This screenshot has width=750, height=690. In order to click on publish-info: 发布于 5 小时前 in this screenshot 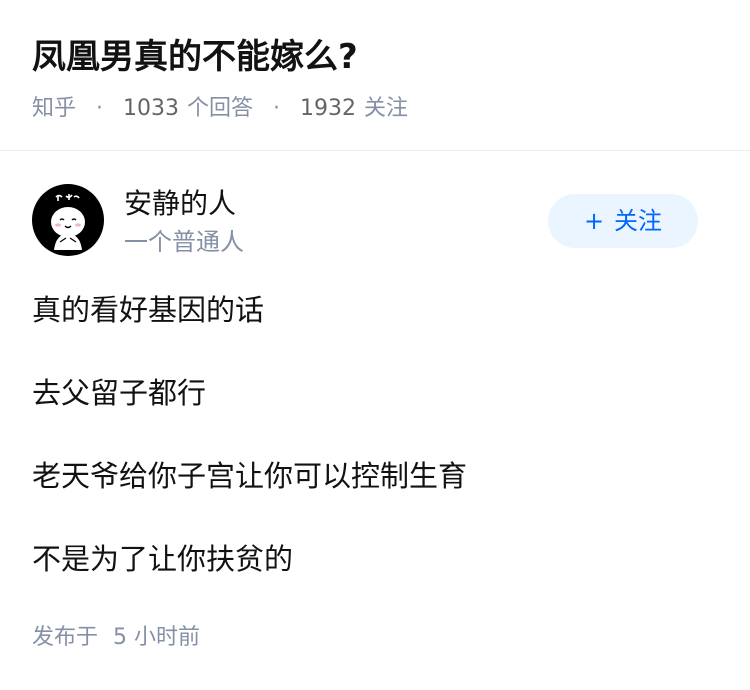, I will do `click(116, 638)`.